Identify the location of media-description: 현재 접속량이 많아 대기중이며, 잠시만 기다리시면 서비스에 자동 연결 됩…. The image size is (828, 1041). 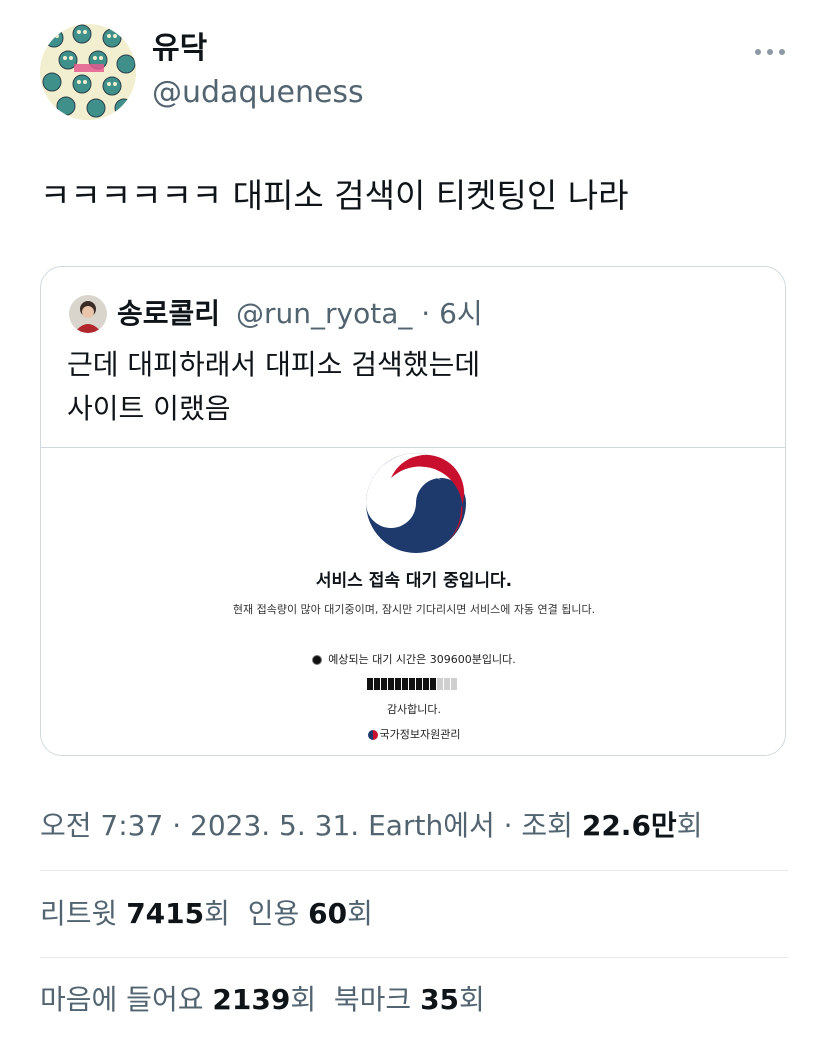
(414, 609).